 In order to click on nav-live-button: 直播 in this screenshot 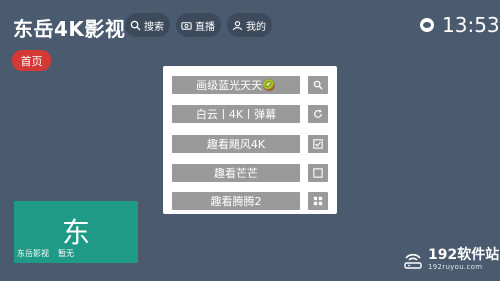, I will do `click(198, 25)`.